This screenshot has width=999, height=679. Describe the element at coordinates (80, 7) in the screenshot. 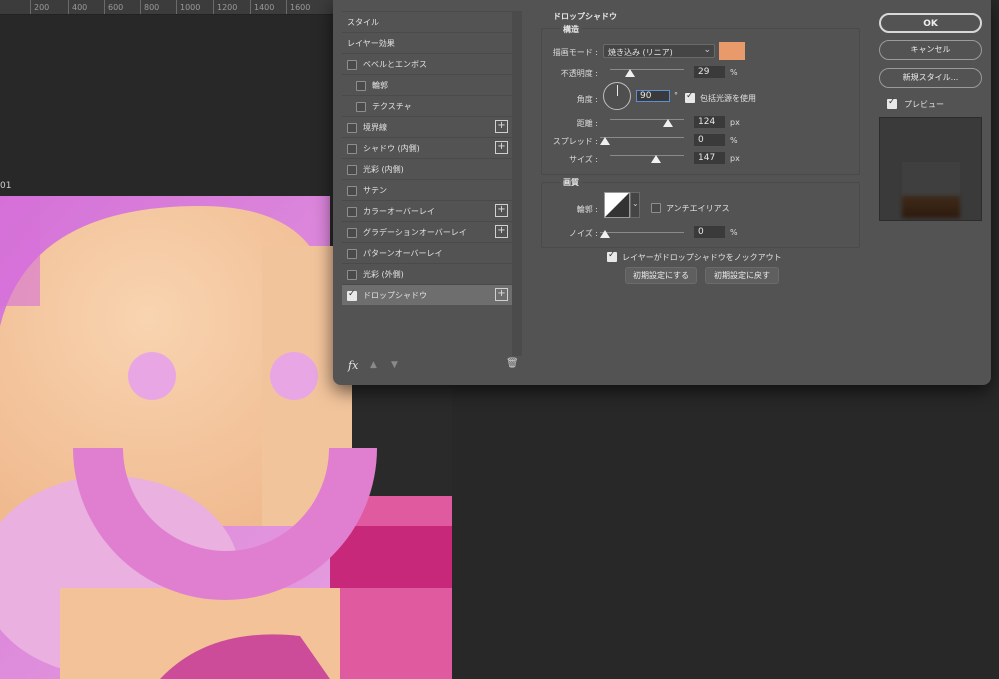

I see `ruler-tick-label: 400` at that location.